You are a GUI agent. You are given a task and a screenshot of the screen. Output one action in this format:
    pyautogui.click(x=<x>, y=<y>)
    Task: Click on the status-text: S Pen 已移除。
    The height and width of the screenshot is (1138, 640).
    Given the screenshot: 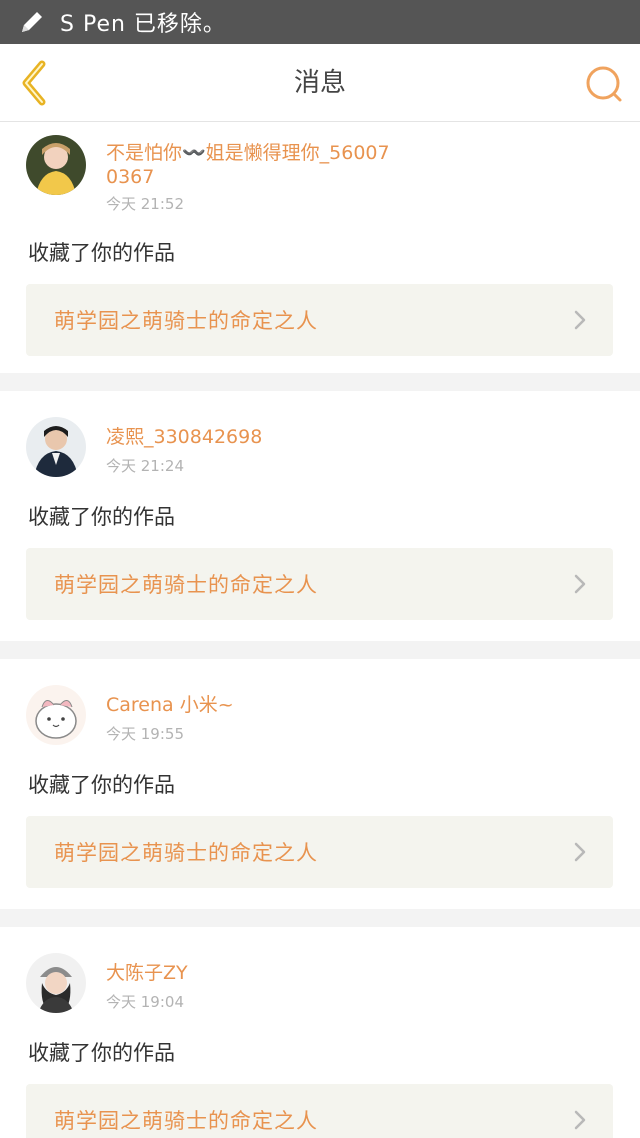 What is the action you would take?
    pyautogui.click(x=143, y=24)
    